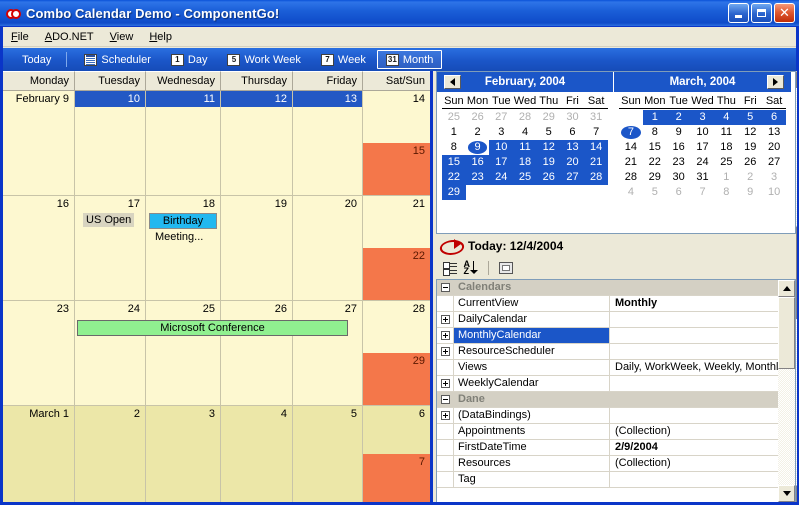  I want to click on mini-day-19: 19, so click(548, 162).